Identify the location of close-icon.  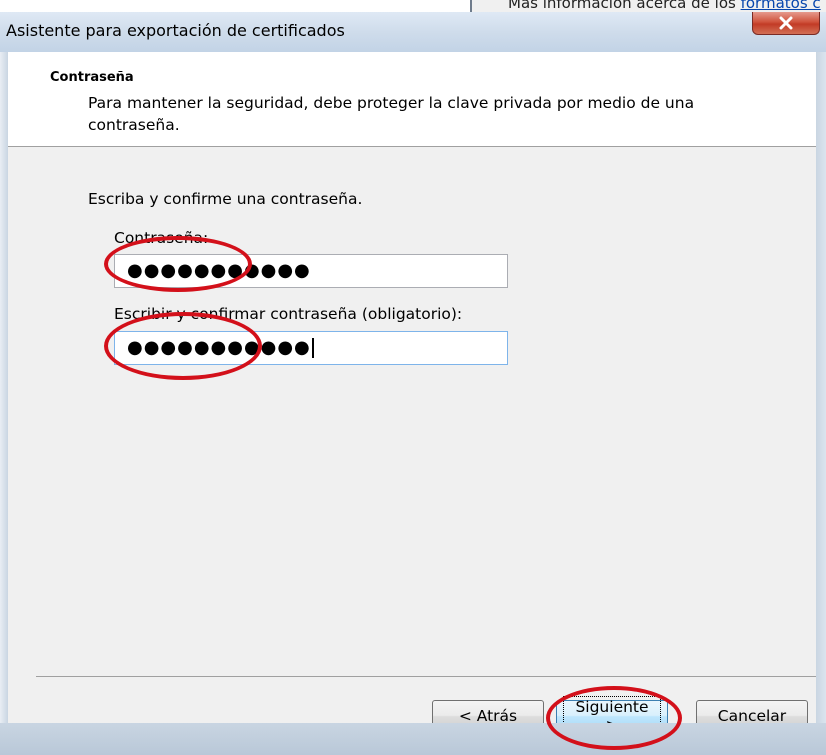
(786, 23).